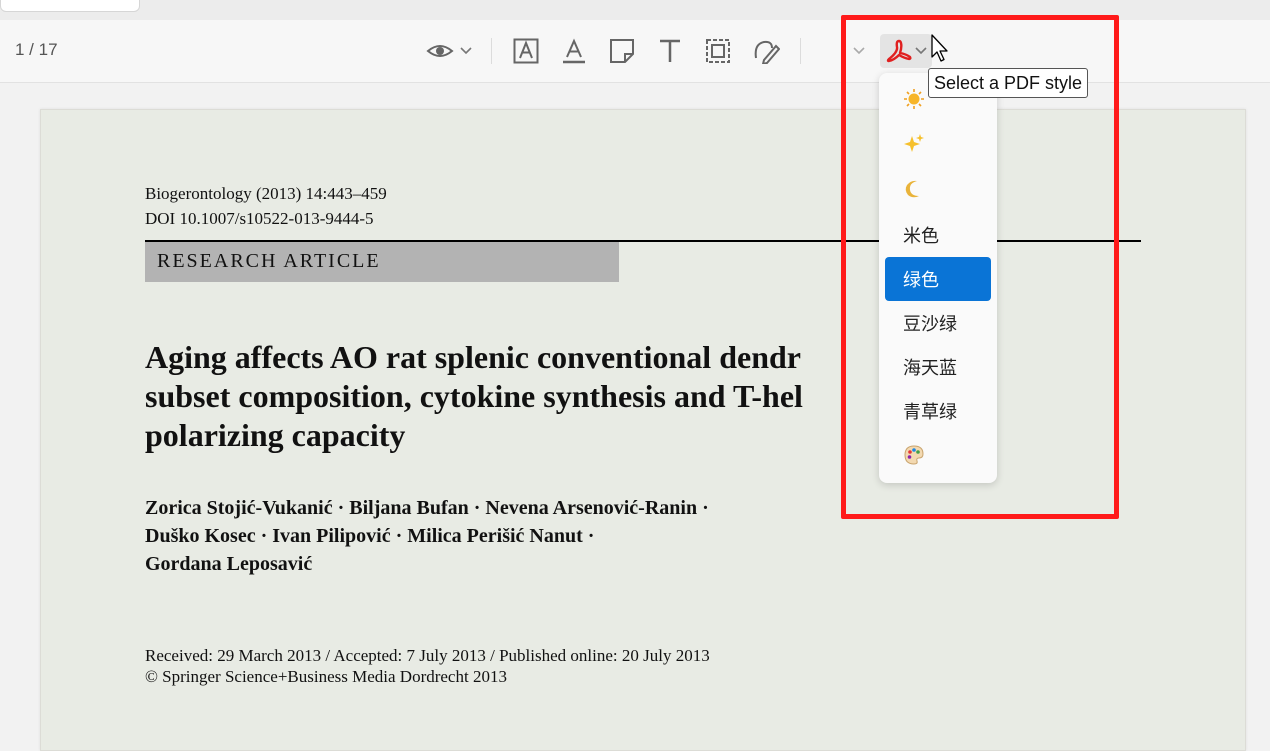  I want to click on sparkles-icon, so click(914, 146).